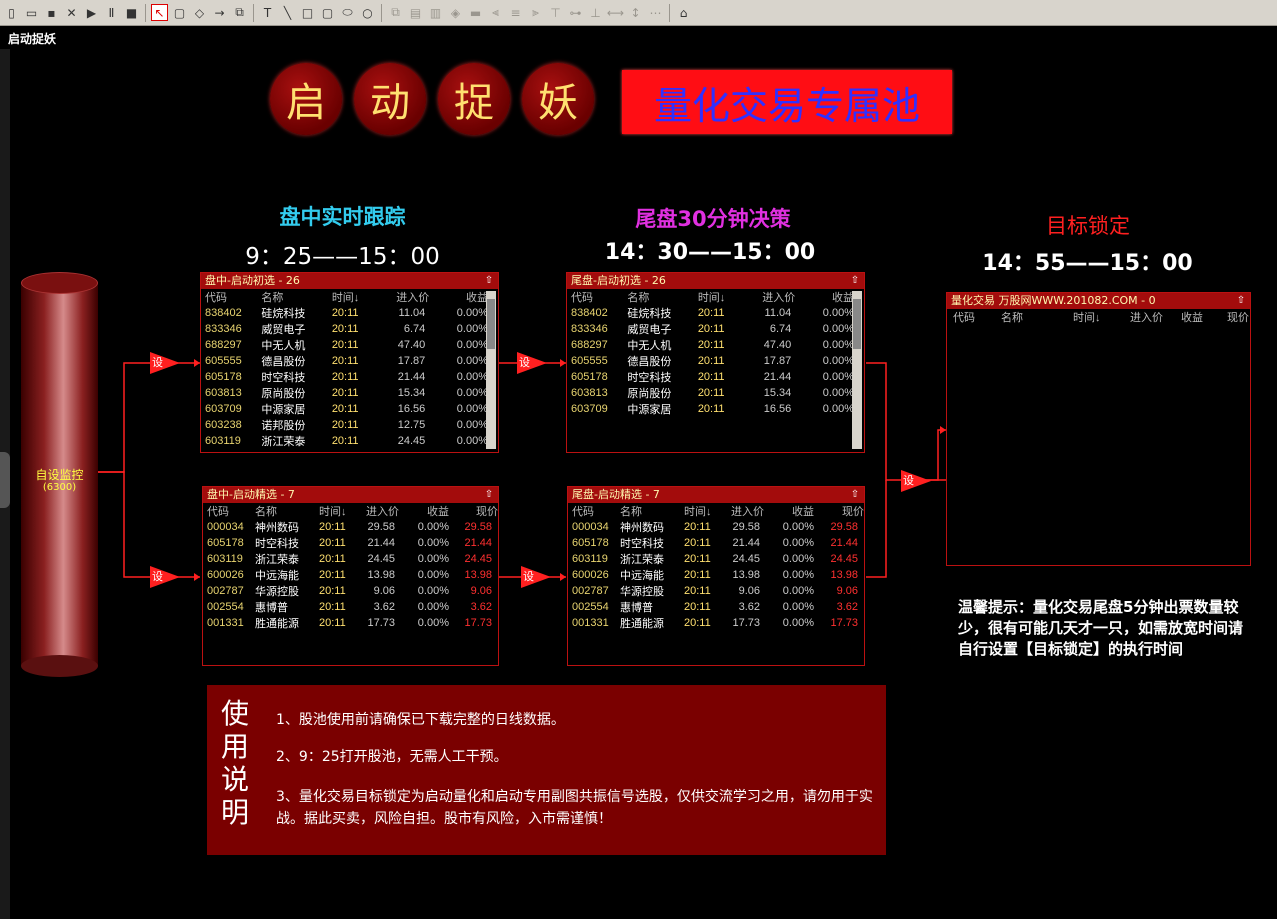 Image resolution: width=1277 pixels, height=919 pixels. I want to click on table-cell: 605178, so click(225, 543).